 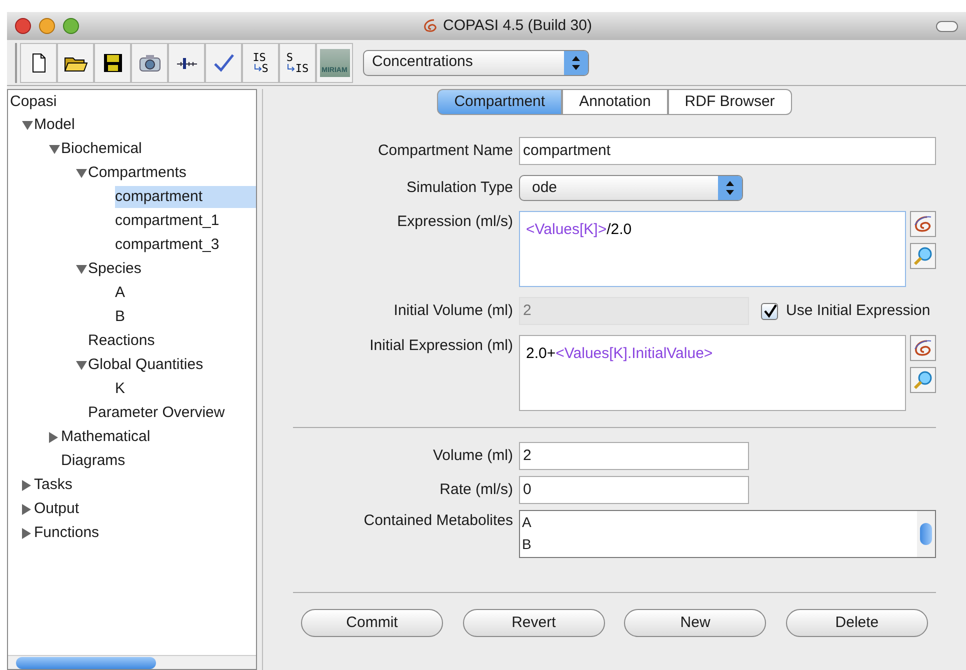 What do you see at coordinates (619, 353) in the screenshot?
I see `expression-text: 2.0+<Values[K].InitialValue>` at bounding box center [619, 353].